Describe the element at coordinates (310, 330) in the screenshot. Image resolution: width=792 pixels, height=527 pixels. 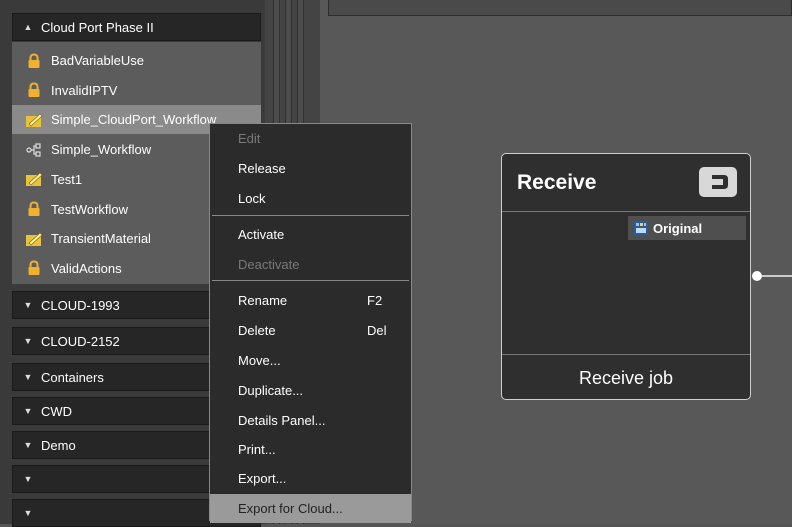
I see `menu-item-delete: Delete Del` at that location.